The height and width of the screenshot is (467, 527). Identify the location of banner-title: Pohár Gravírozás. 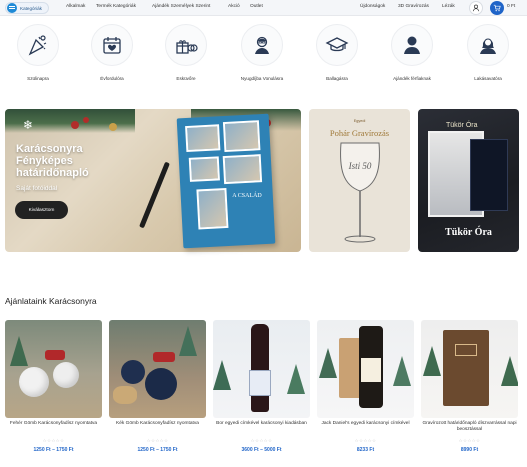
(359, 133).